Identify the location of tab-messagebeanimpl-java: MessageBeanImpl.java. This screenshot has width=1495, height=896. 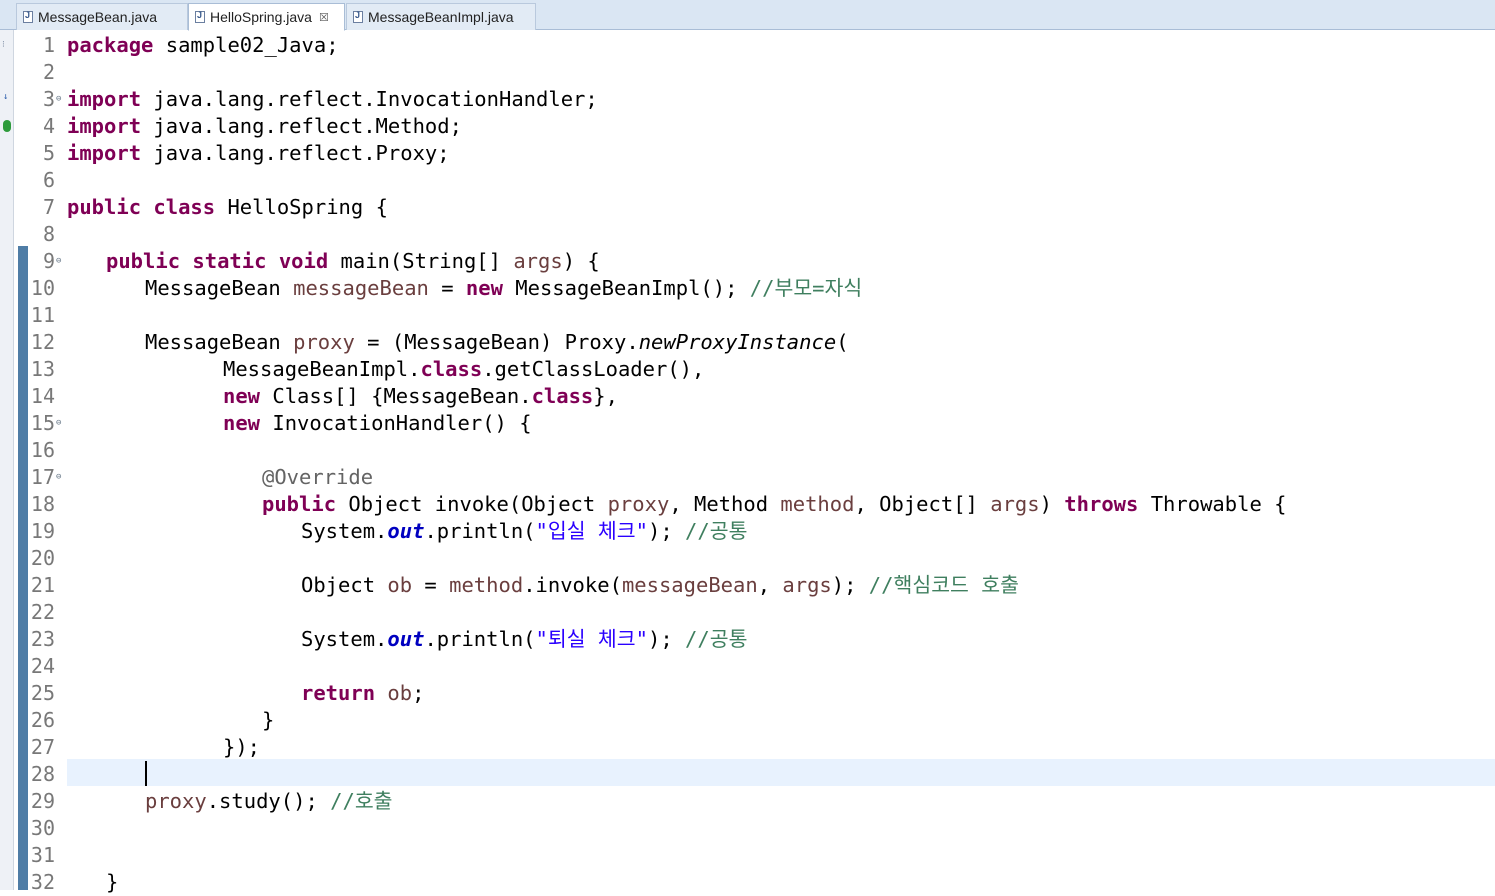
(441, 16).